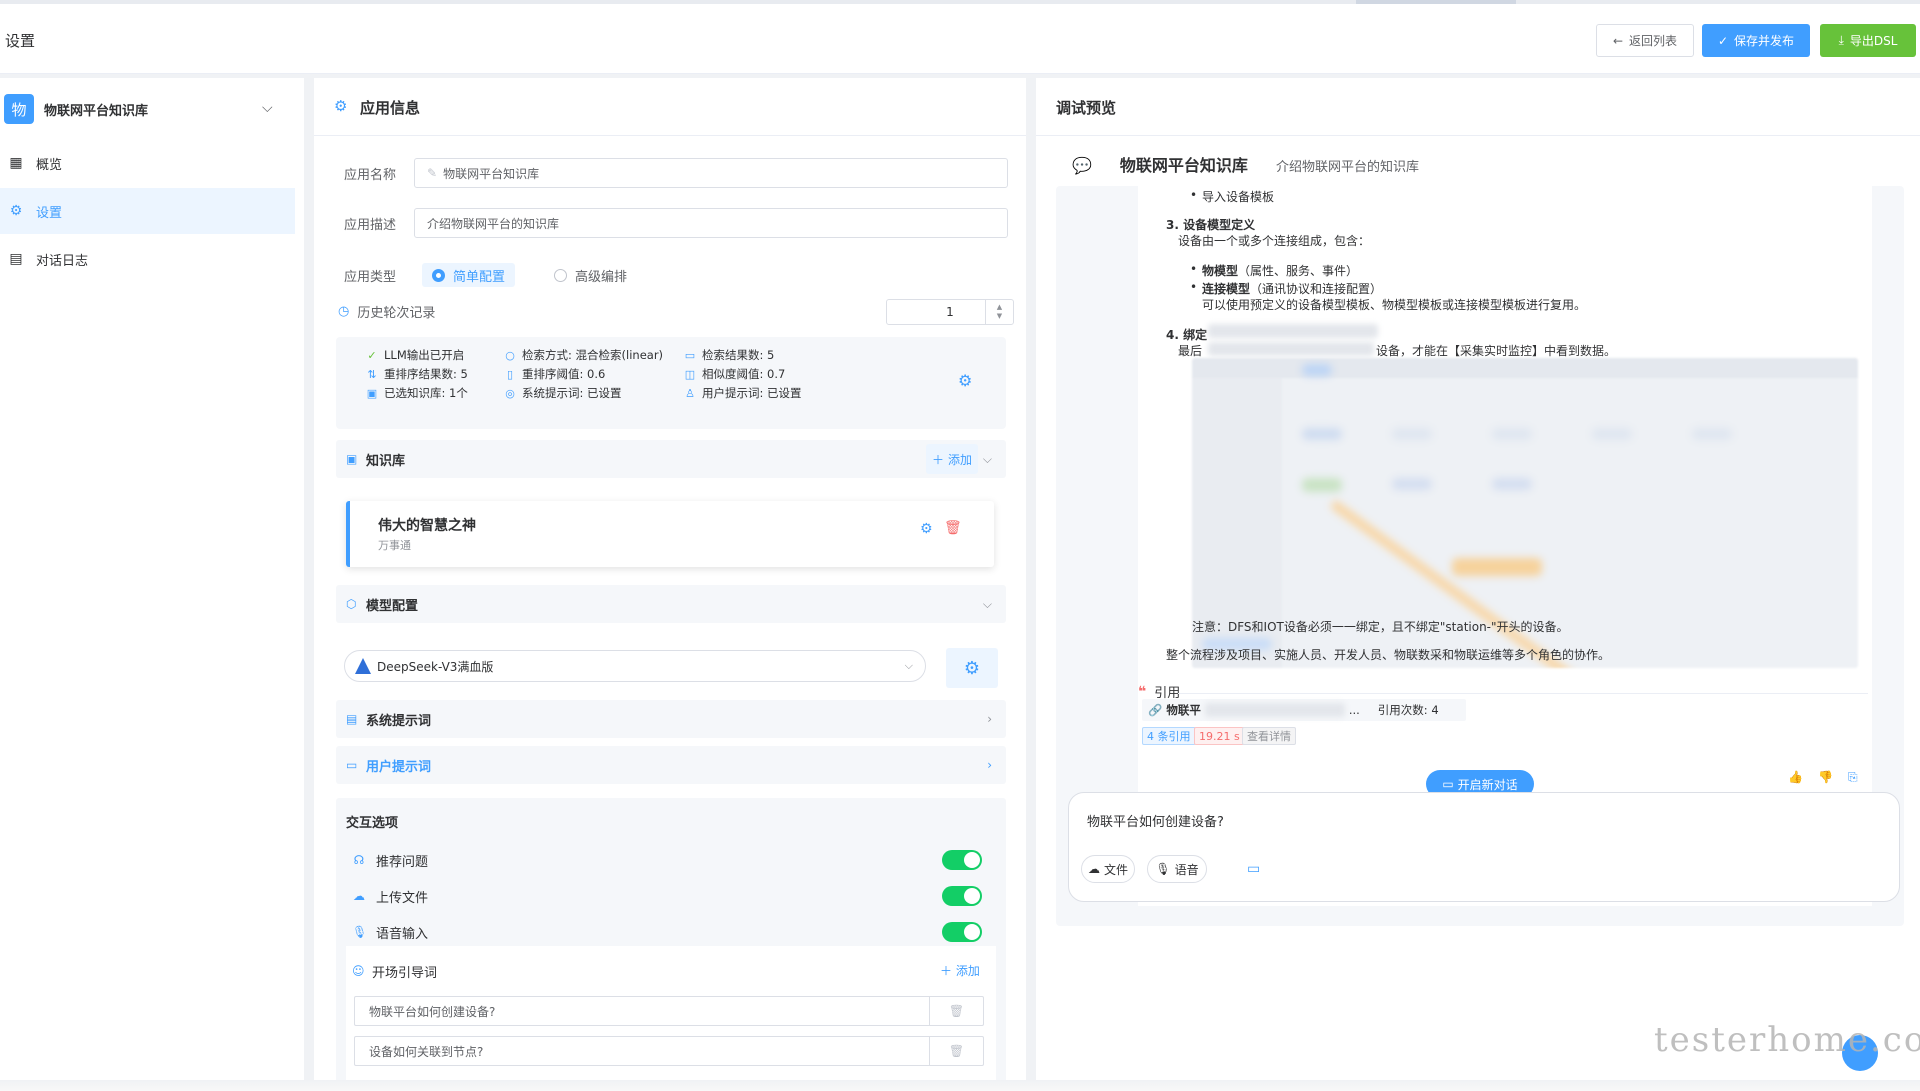  What do you see at coordinates (370, 225) in the screenshot?
I see `app-desc-label: 应用描述` at bounding box center [370, 225].